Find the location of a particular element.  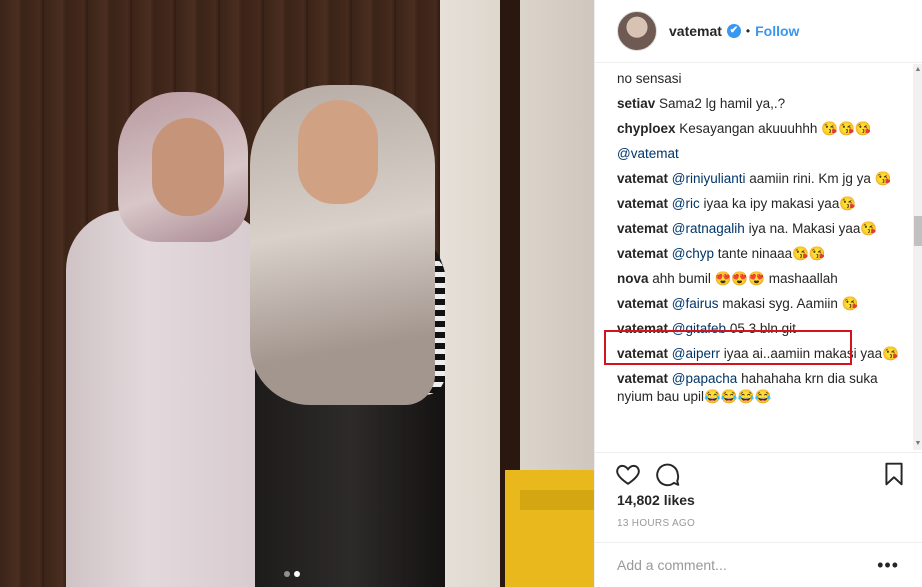

photo-yellow-shelf is located at coordinates (549, 528).